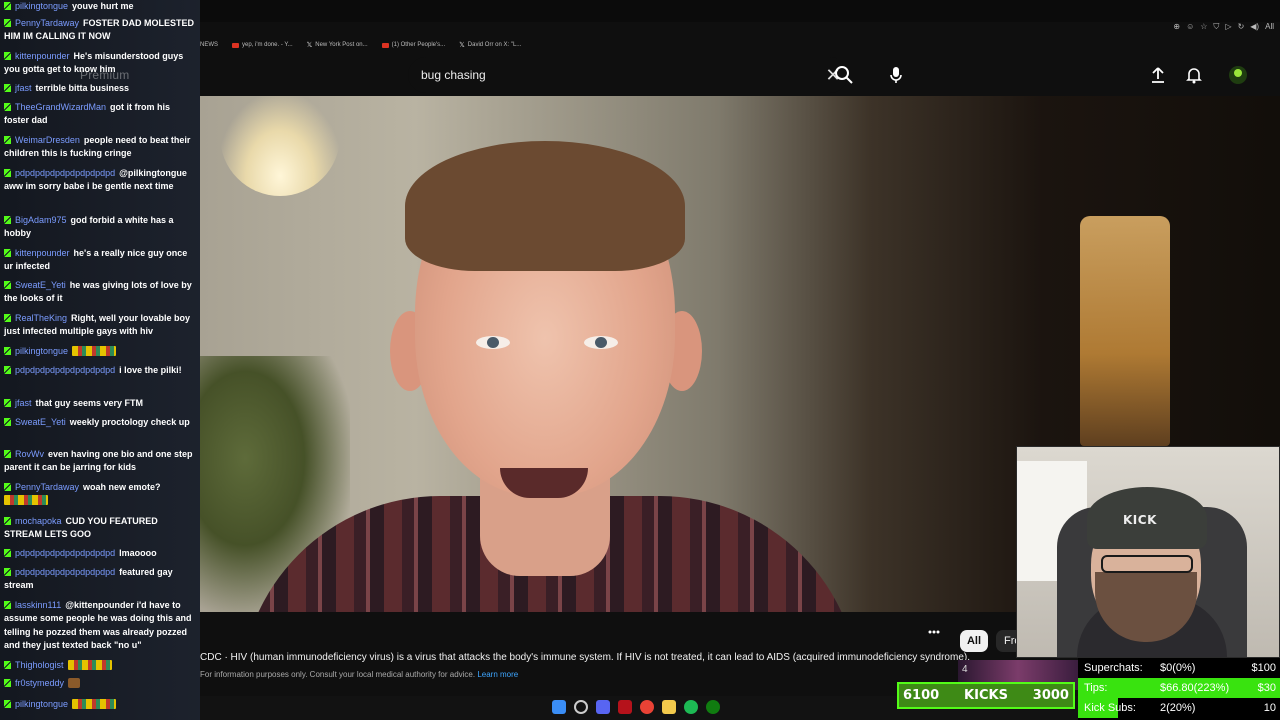 Image resolution: width=1280 pixels, height=720 pixels. I want to click on spotify-icon, so click(691, 707).